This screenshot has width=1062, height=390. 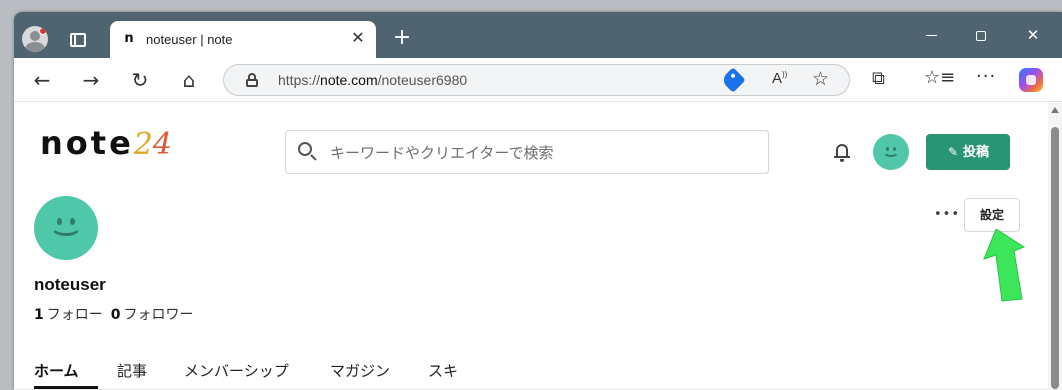 What do you see at coordinates (56, 370) in the screenshot?
I see `tab-home: ホーム` at bounding box center [56, 370].